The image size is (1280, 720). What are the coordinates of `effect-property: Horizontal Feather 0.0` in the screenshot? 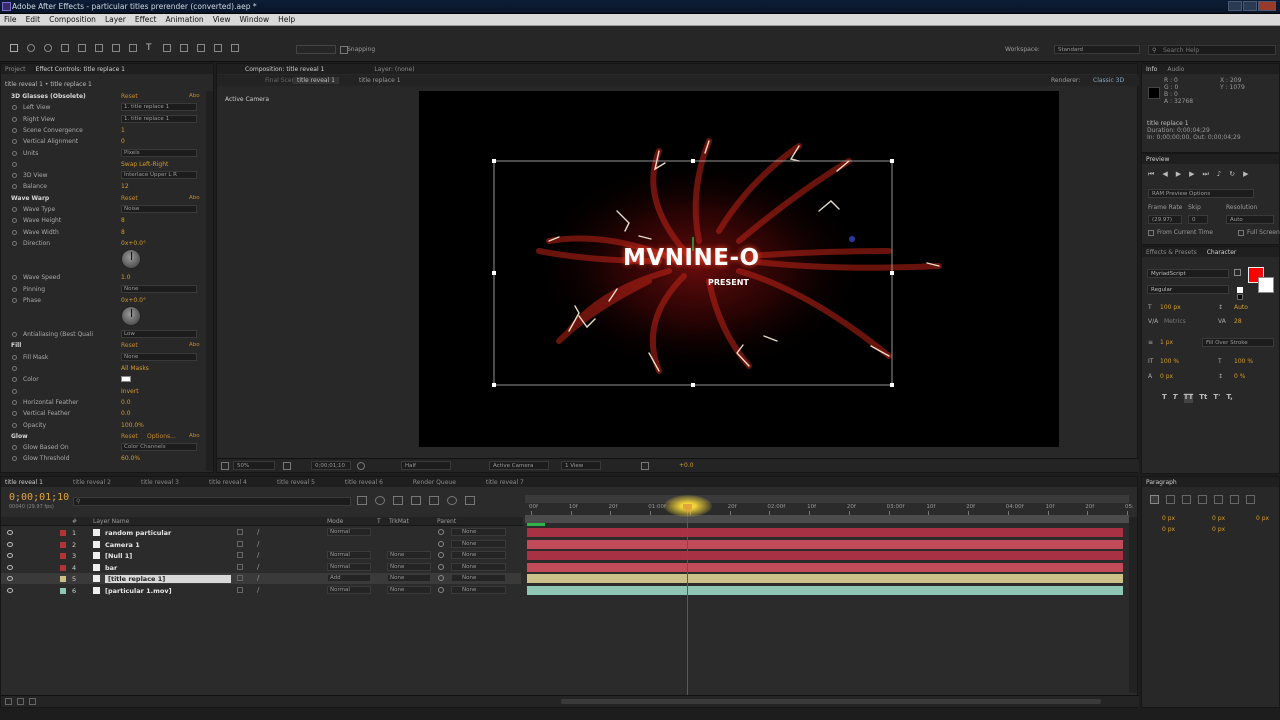 It's located at (106, 402).